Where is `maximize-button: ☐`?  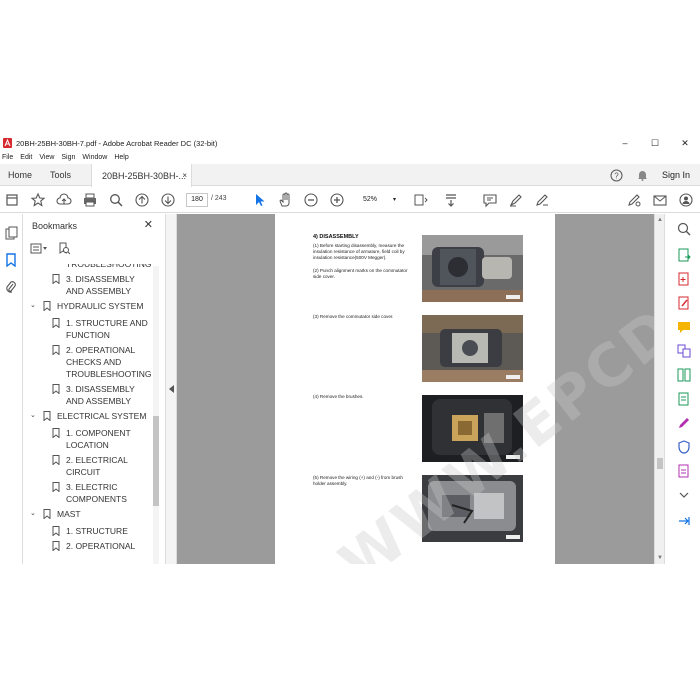 maximize-button: ☐ is located at coordinates (655, 143).